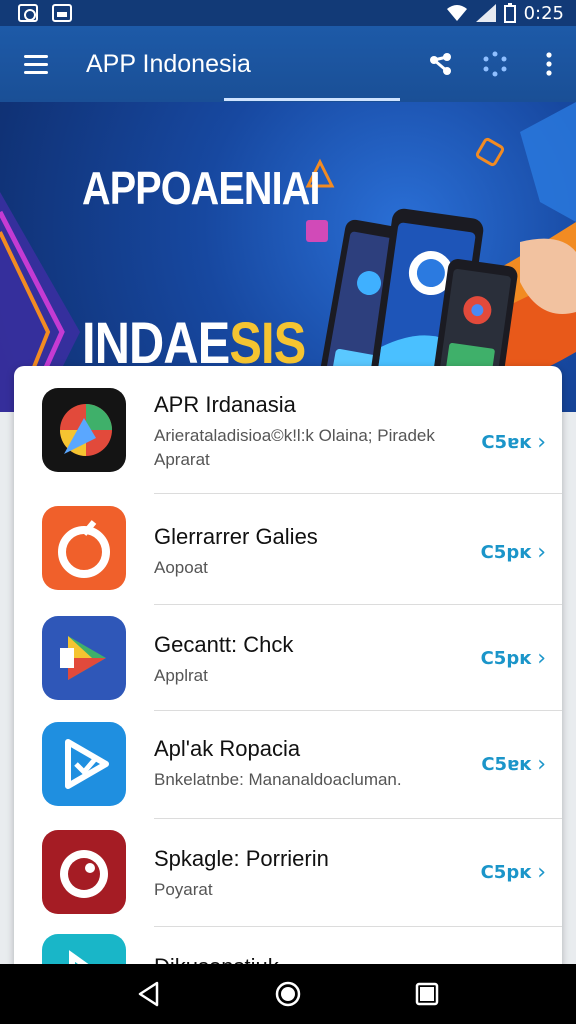 The width and height of the screenshot is (576, 1024). Describe the element at coordinates (183, 889) in the screenshot. I see `app-category: Poyarat` at that location.